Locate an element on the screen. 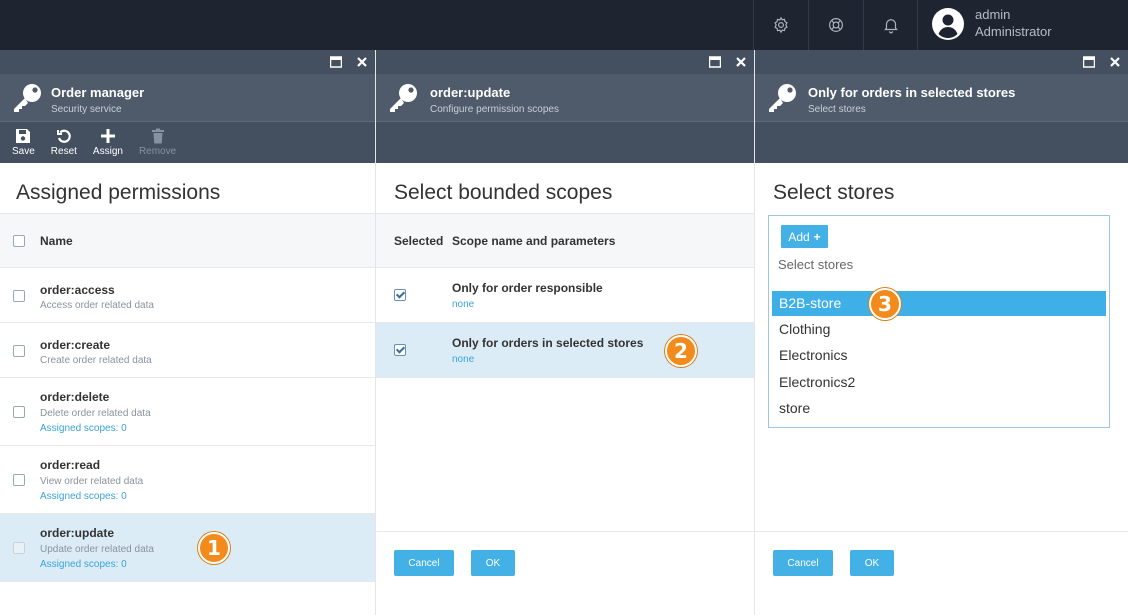  step-badge-1: 1 is located at coordinates (214, 548).